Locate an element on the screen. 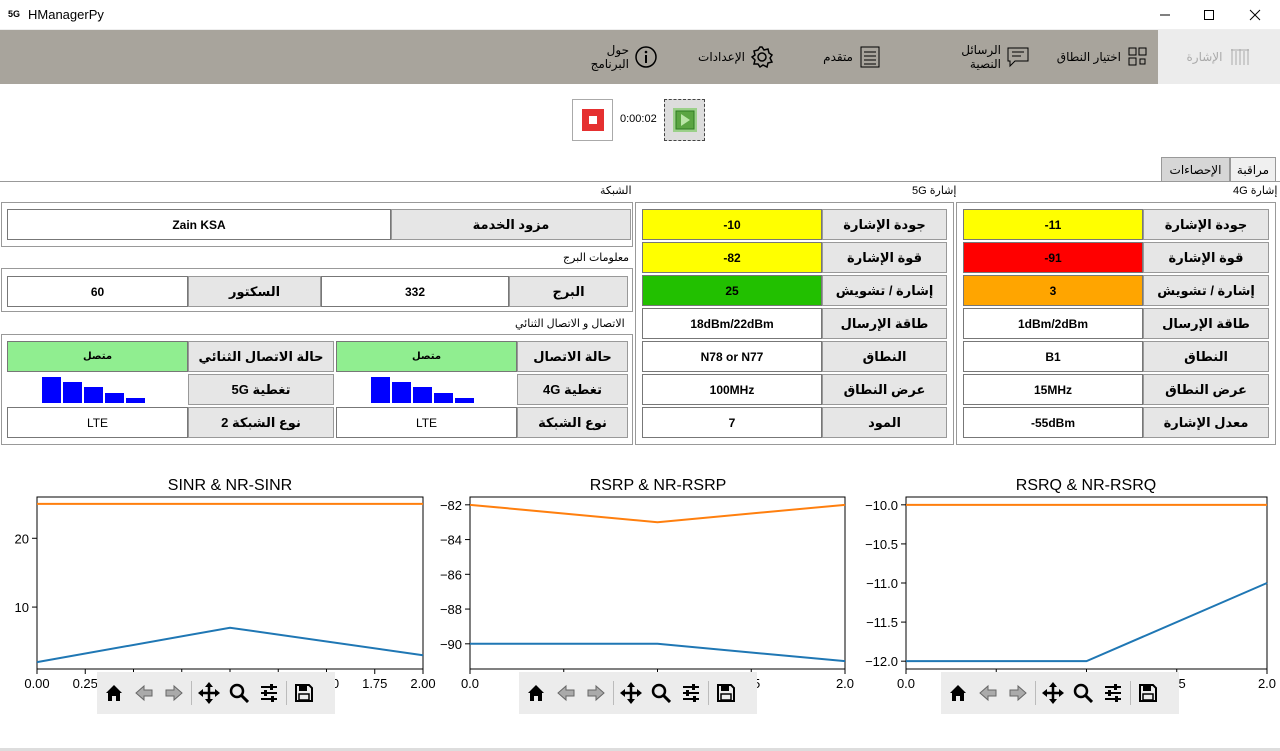  stop-icon is located at coordinates (592, 120).